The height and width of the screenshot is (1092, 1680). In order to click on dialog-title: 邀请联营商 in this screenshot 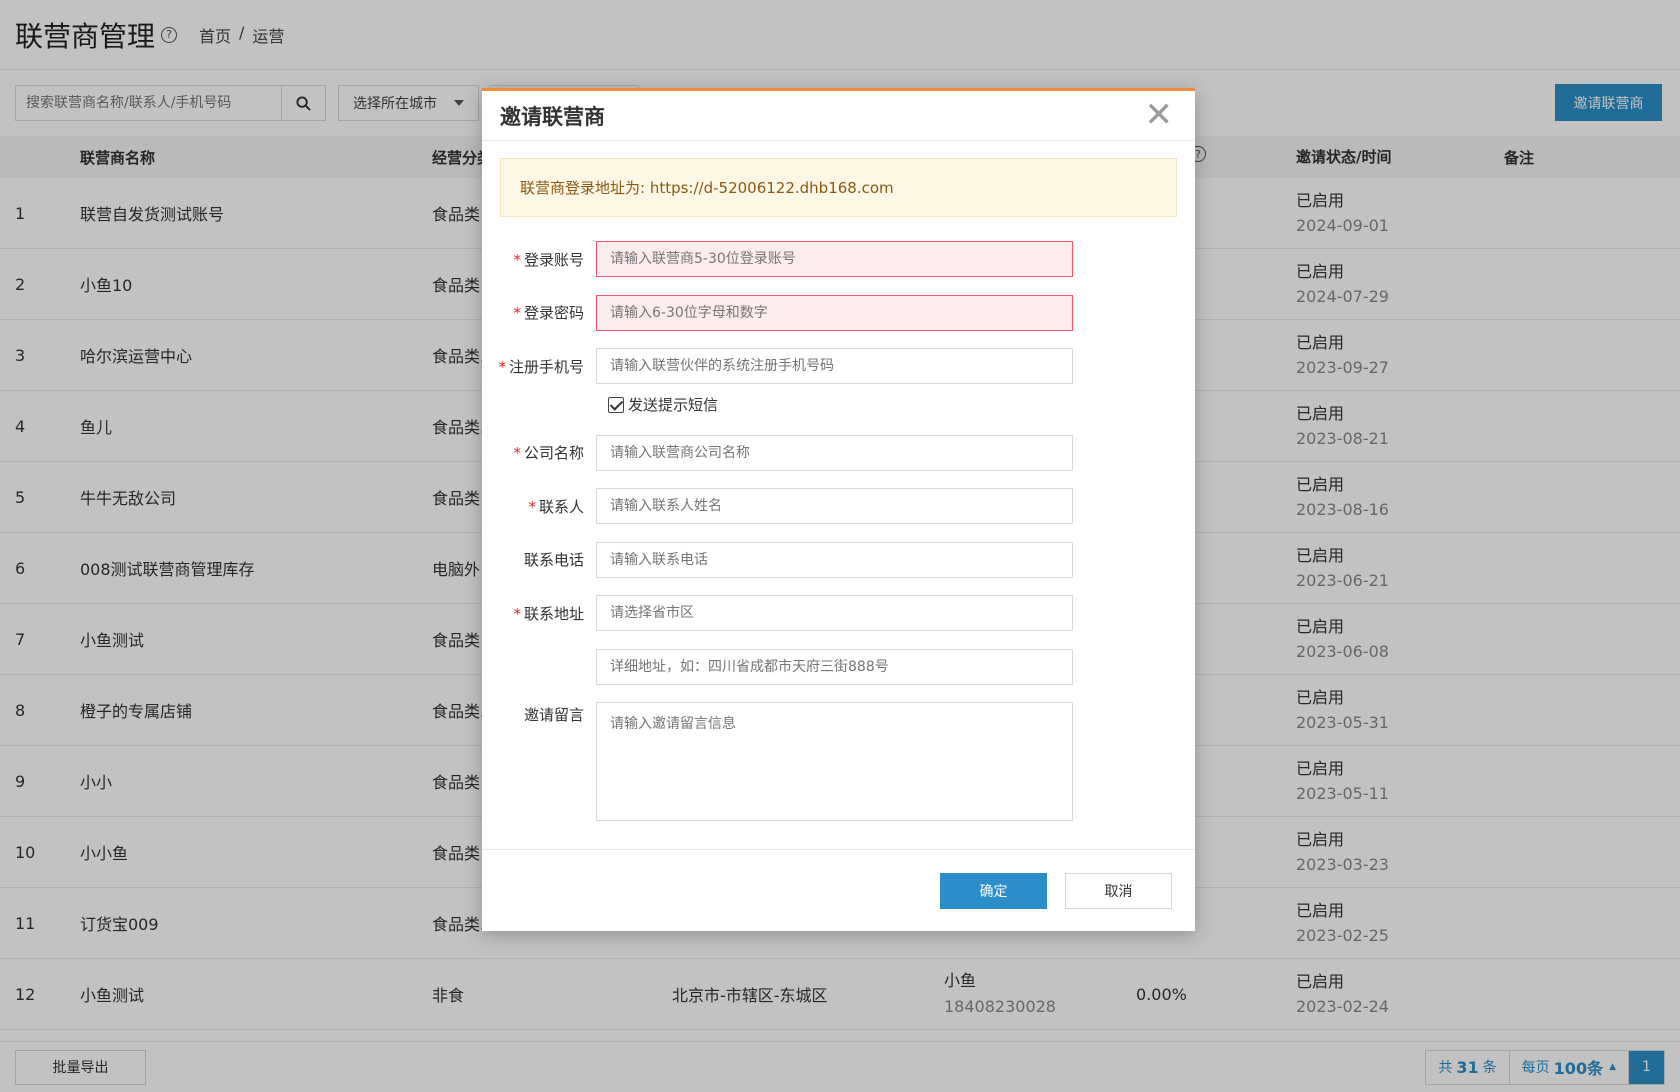, I will do `click(552, 116)`.